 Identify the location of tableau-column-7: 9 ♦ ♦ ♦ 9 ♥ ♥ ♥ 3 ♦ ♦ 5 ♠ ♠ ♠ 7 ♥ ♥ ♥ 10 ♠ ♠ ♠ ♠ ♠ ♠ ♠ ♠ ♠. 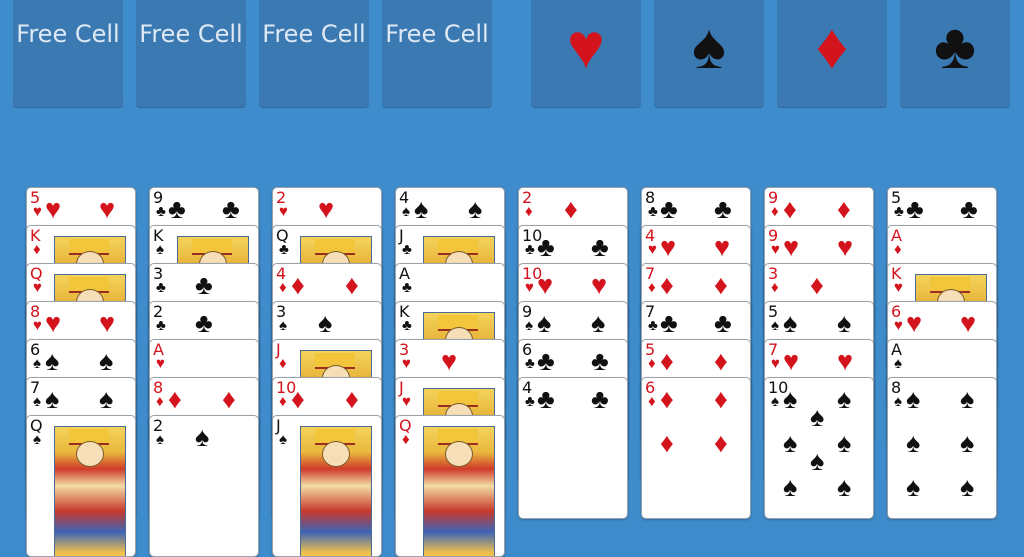
(819, 353).